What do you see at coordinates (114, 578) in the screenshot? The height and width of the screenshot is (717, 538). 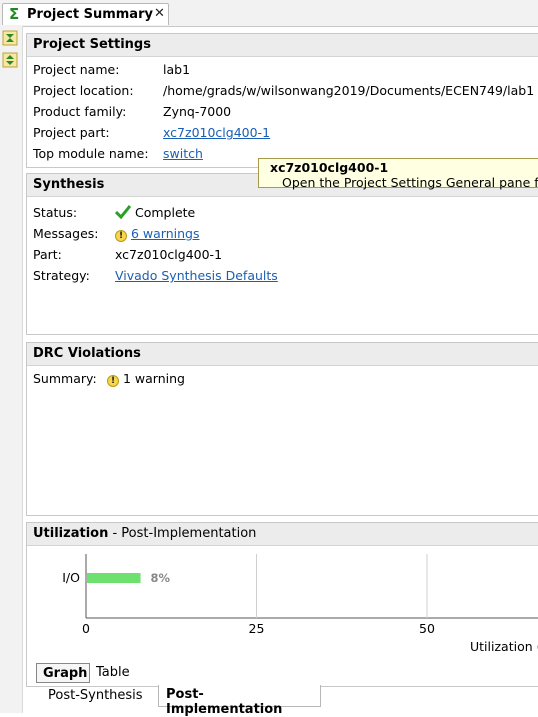 I see `bar-io` at bounding box center [114, 578].